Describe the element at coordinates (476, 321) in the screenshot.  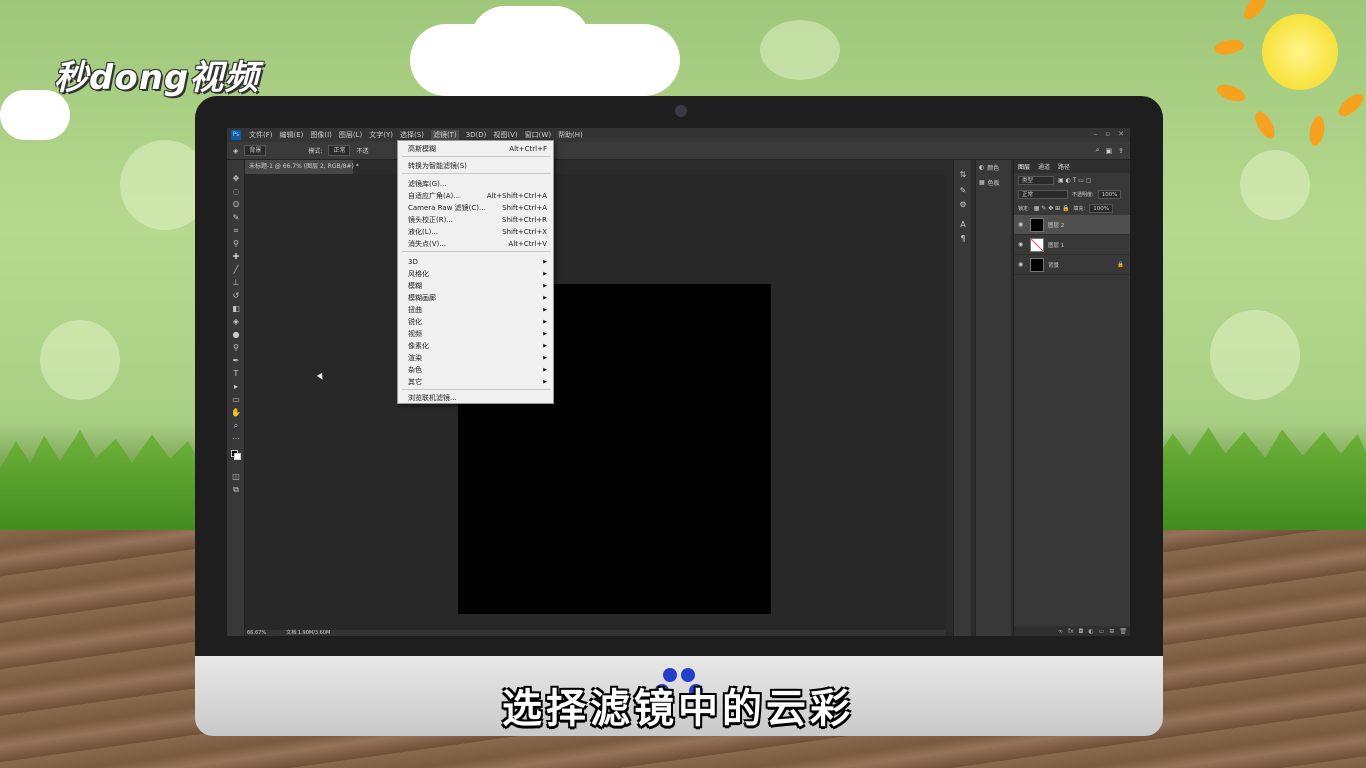
I see `menu-item-sharpen: 锐化 ▶` at that location.